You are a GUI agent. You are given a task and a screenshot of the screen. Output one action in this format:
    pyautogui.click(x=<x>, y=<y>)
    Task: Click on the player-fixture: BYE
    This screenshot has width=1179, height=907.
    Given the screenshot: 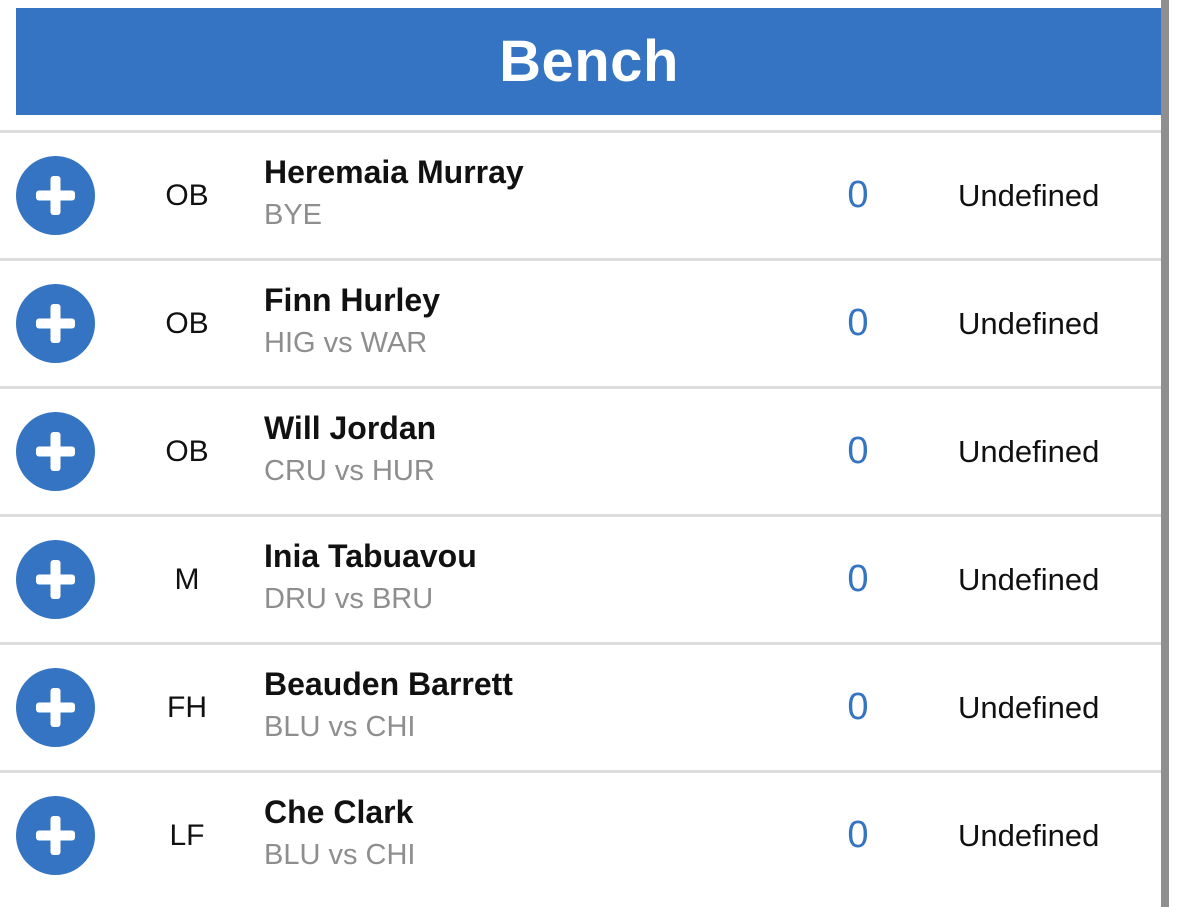 What is the action you would take?
    pyautogui.click(x=293, y=215)
    